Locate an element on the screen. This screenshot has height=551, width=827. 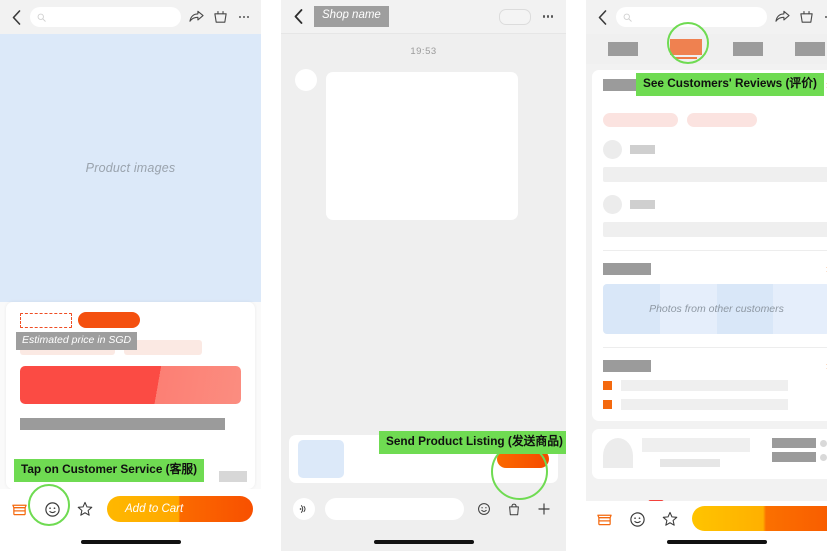
annotation-estimated-price: Estimated price in SGD is located at coordinates (77, 341).